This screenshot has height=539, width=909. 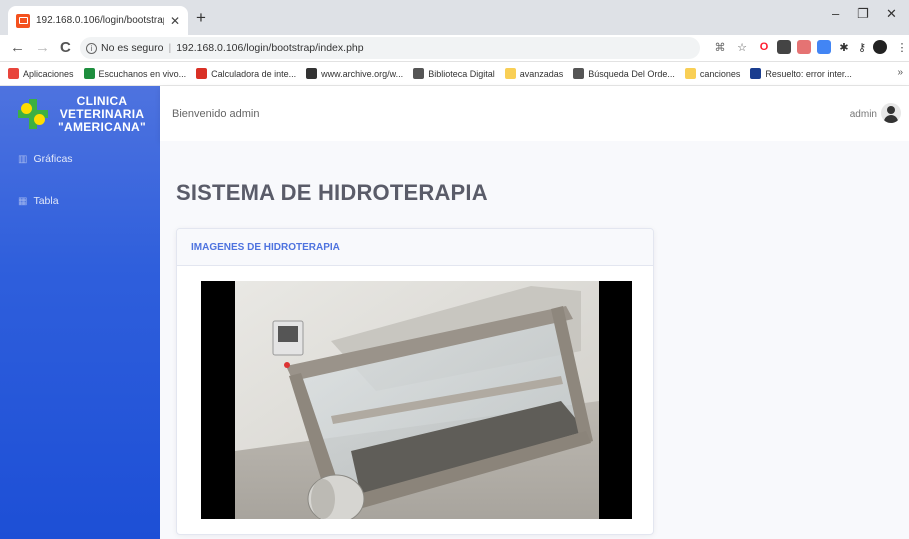 I want to click on bookmark-item: avanzadas, so click(x=534, y=73).